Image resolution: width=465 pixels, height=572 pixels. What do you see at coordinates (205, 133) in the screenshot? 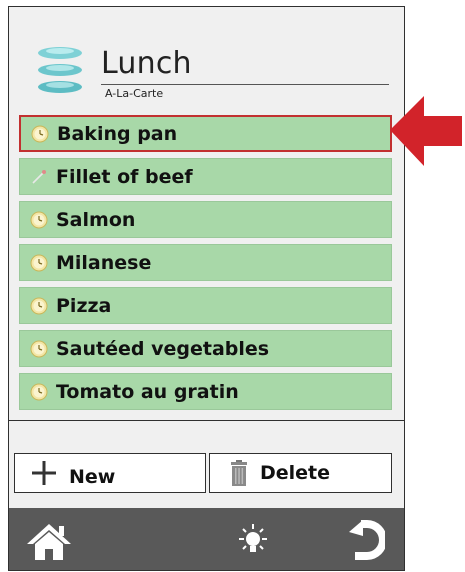
I see `recipe-item-baking-pan: Baking pan` at bounding box center [205, 133].